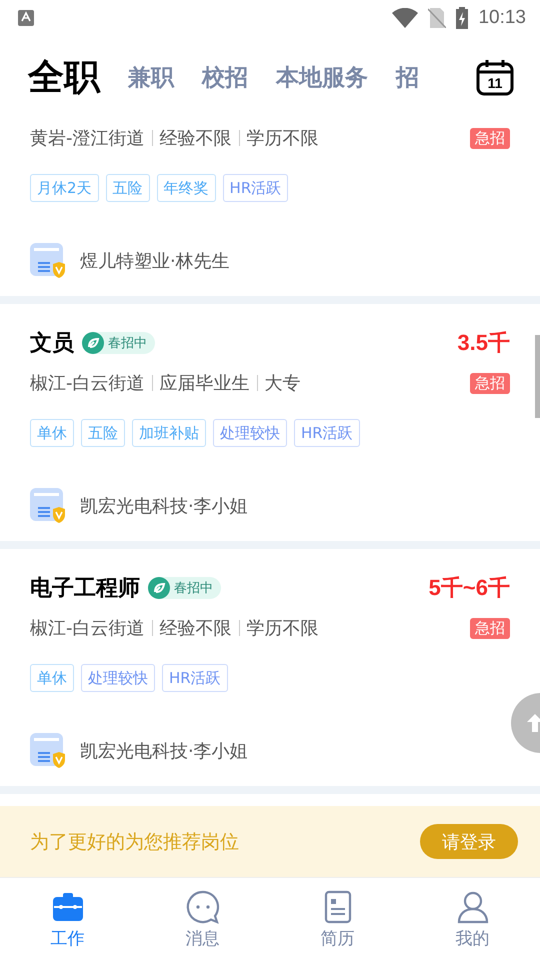 The height and width of the screenshot is (960, 540). What do you see at coordinates (67, 919) in the screenshot?
I see `nav-tab: 工作` at bounding box center [67, 919].